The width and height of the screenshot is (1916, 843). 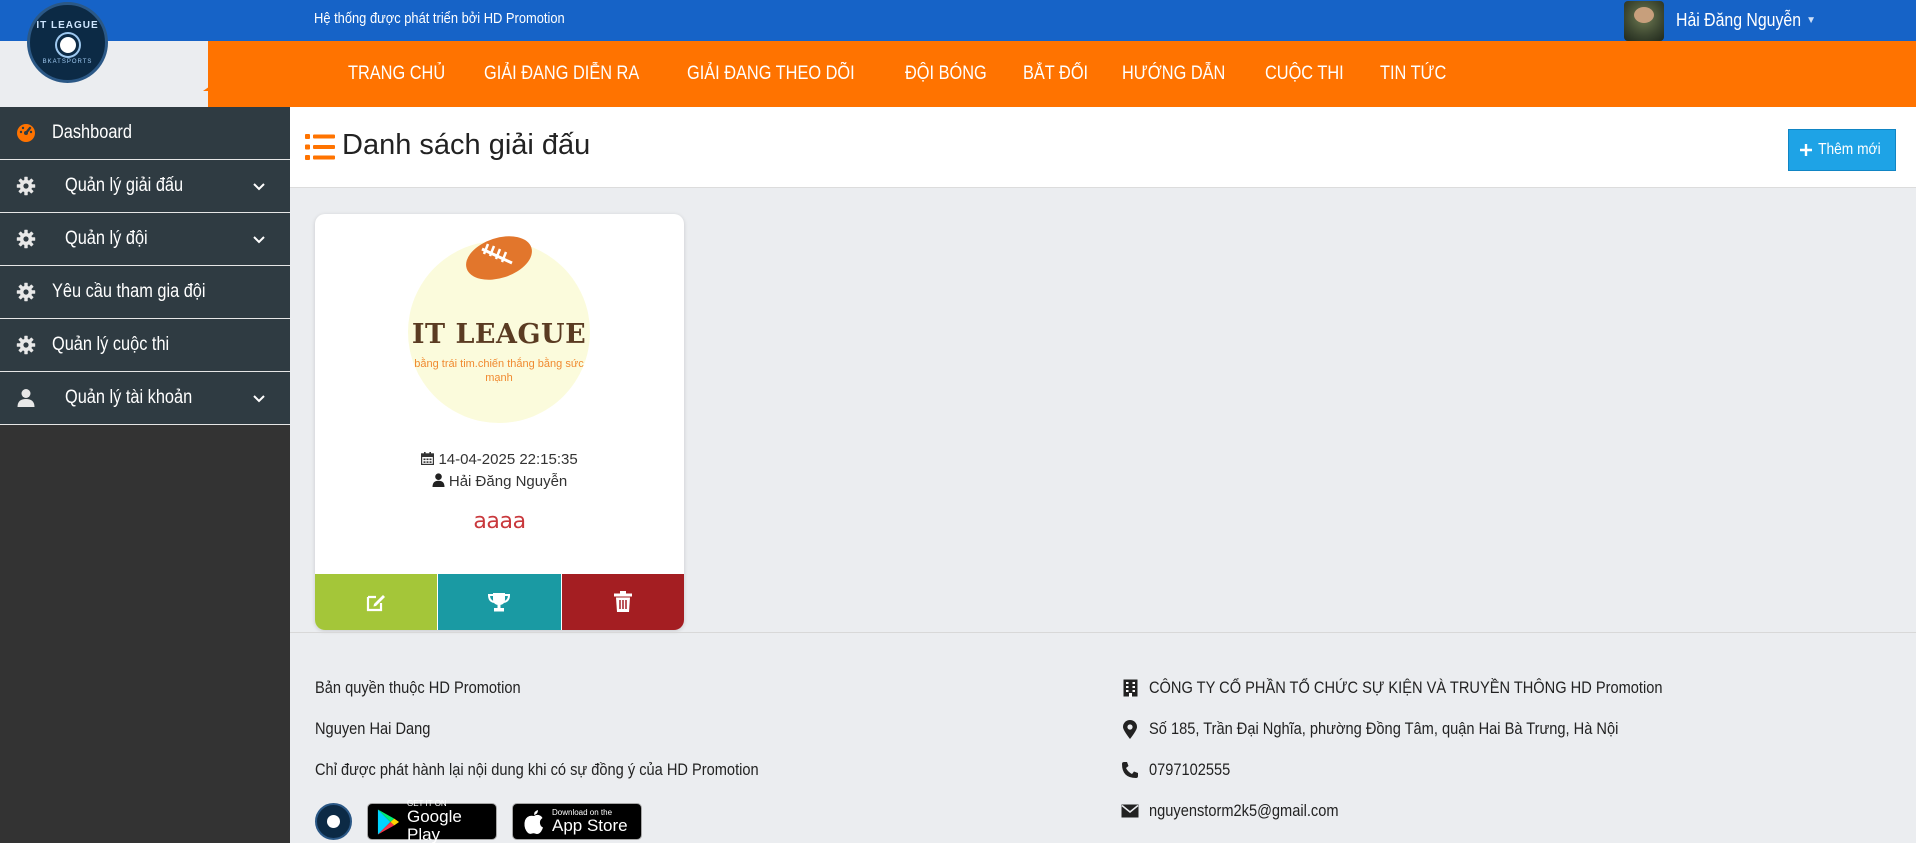 I want to click on sidebar-item-tournament-management: Quản lý giải đấu, so click(x=145, y=186).